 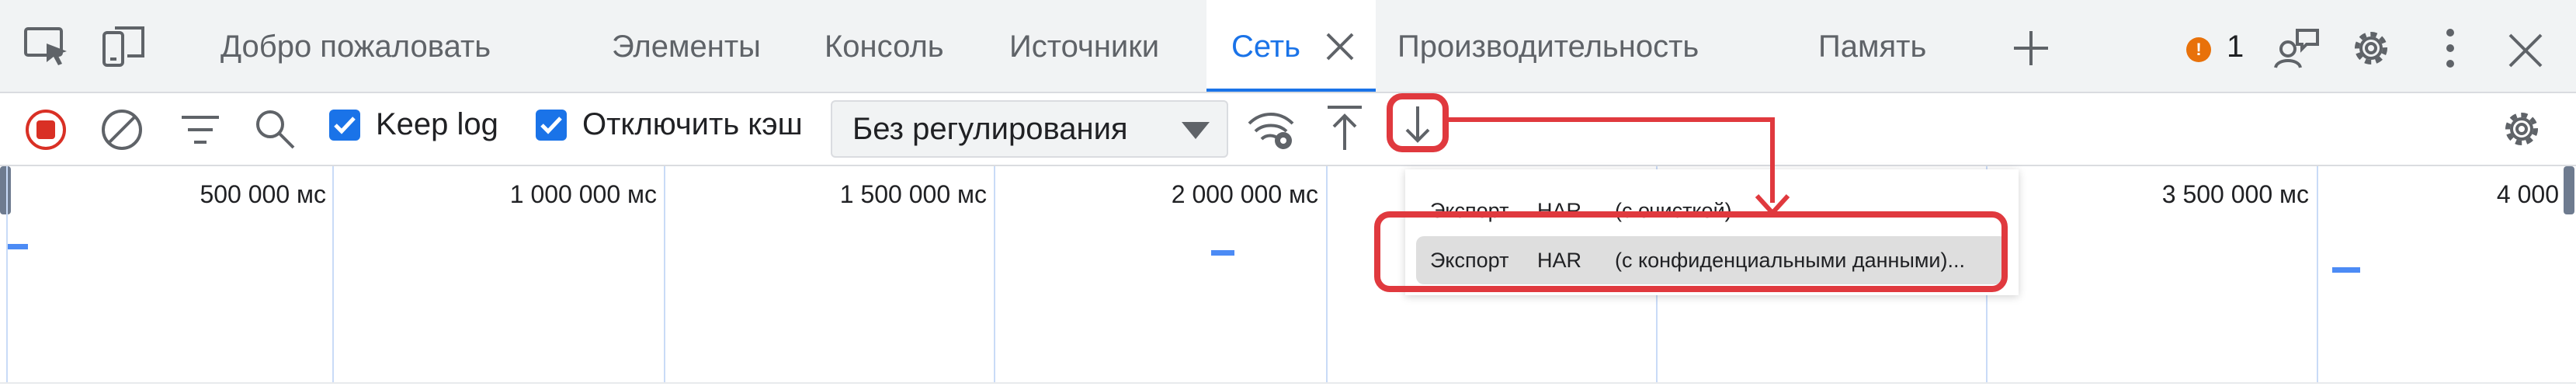 What do you see at coordinates (913, 194) in the screenshot?
I see `time-tick-label: 1 500 000 мс` at bounding box center [913, 194].